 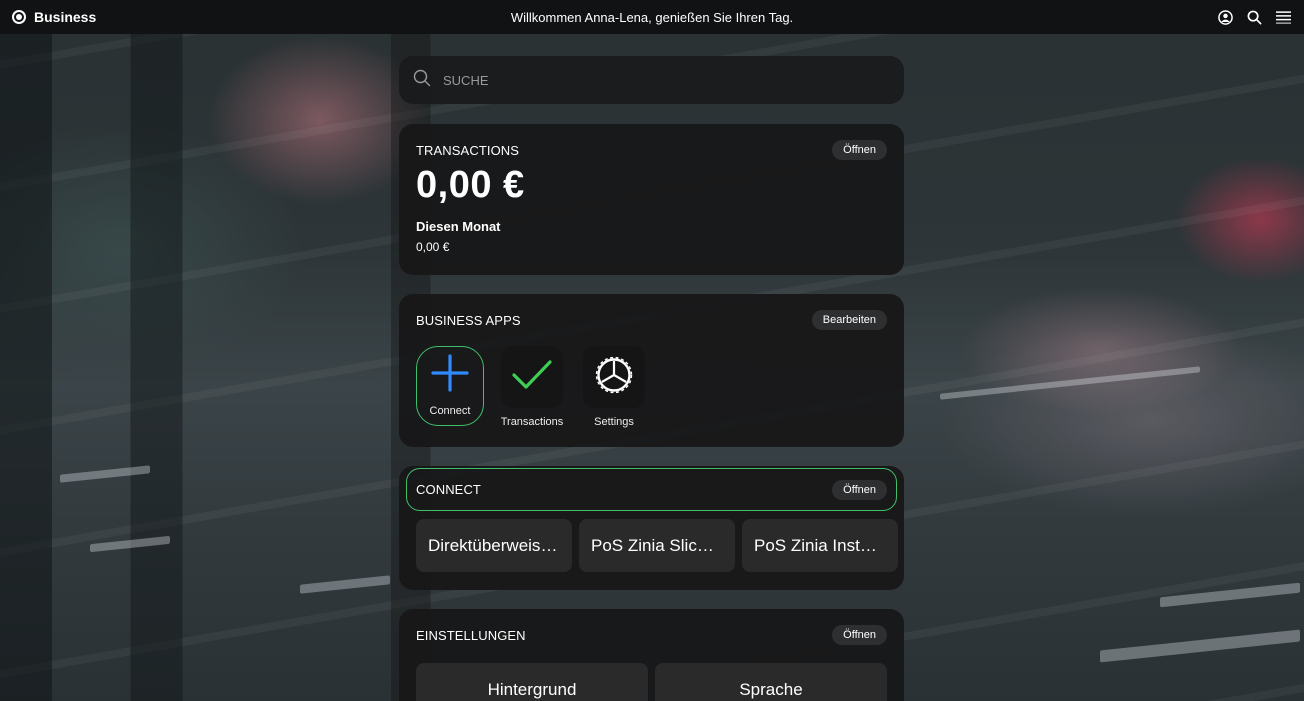 I want to click on connect-header: CONNECT Öffnen, so click(x=651, y=489).